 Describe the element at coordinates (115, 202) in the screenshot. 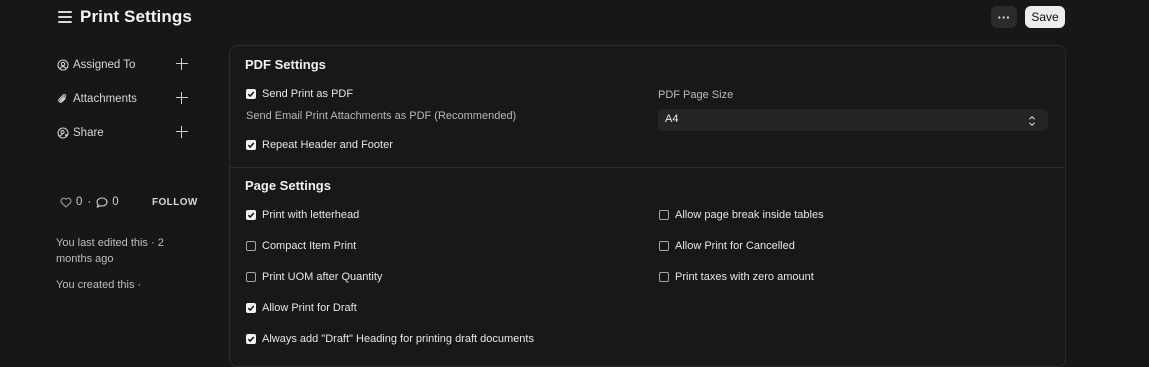

I see `comment-count: 0` at that location.